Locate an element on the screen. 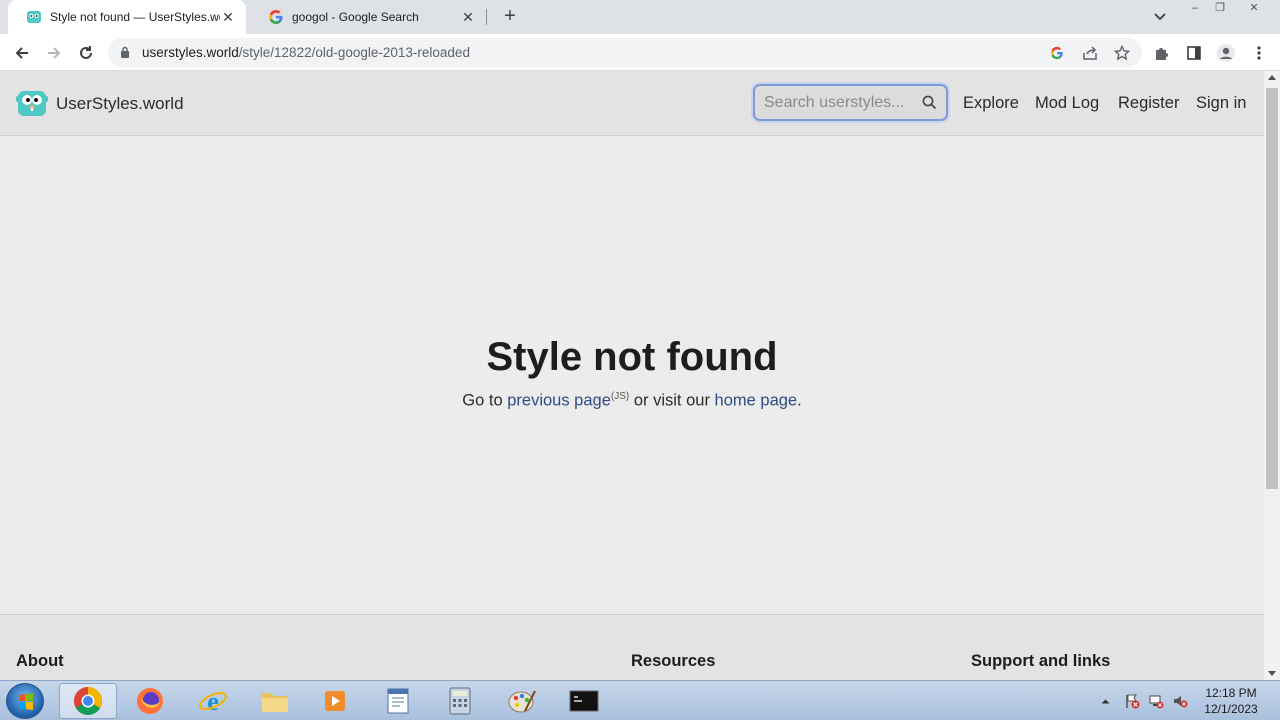 This screenshot has height=720, width=1280. windows-taskbar: e 12:18 PM 12/1/2023 is located at coordinates (640, 700).